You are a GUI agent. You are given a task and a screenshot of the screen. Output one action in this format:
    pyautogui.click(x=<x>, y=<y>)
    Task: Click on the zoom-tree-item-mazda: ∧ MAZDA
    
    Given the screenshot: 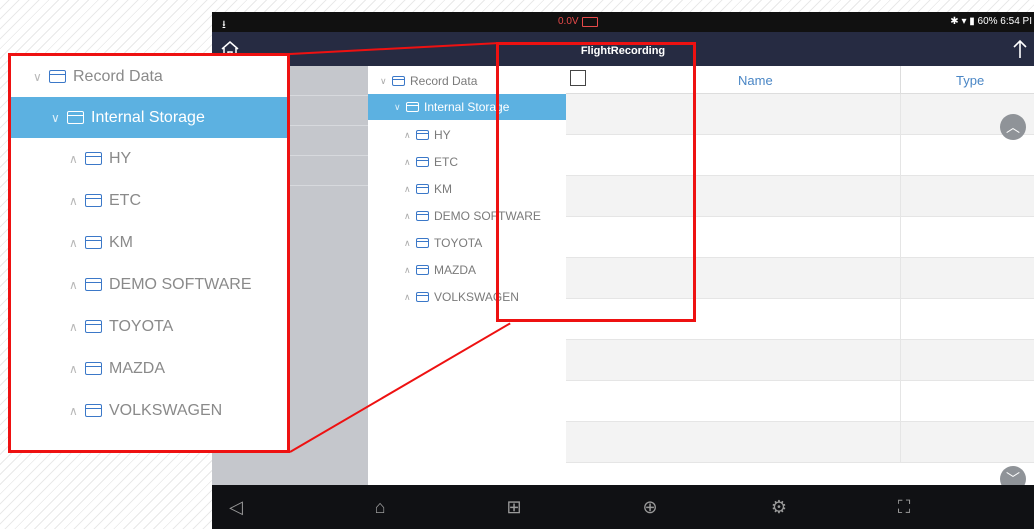 What is the action you would take?
    pyautogui.click(x=149, y=368)
    